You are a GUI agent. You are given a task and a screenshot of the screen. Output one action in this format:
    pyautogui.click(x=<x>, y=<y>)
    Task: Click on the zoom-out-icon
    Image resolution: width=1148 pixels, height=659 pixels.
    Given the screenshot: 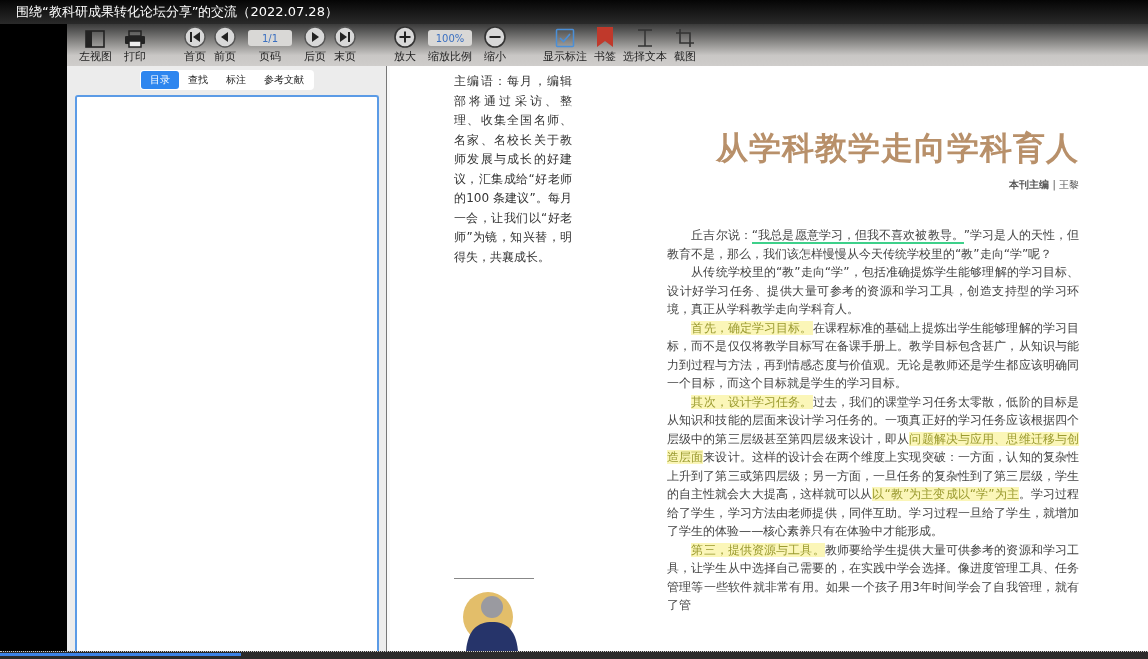 What is the action you would take?
    pyautogui.click(x=495, y=37)
    